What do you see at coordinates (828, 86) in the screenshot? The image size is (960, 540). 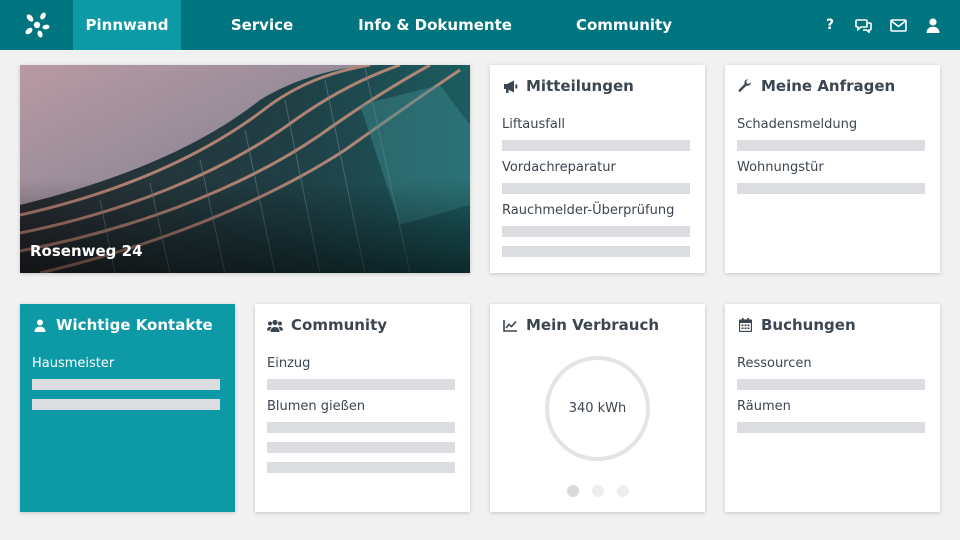 I see `card-title: Meine Anfragen` at bounding box center [828, 86].